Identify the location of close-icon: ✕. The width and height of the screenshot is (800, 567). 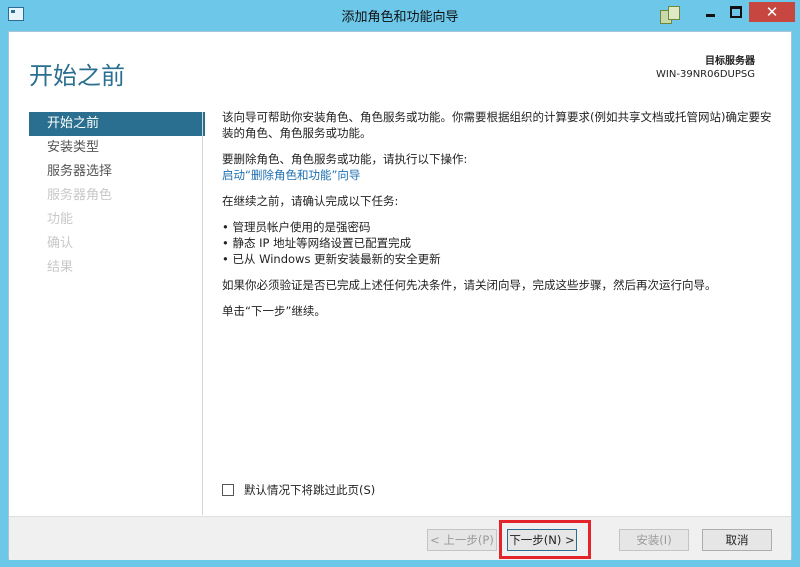
(772, 11).